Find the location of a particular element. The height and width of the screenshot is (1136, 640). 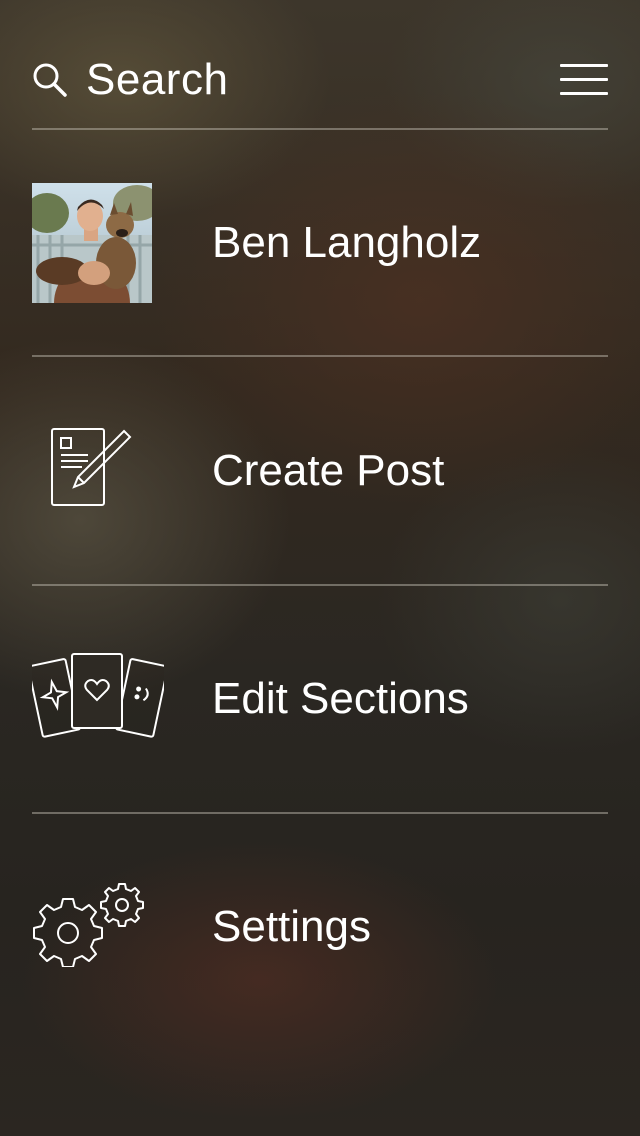

search-button: Search is located at coordinates (130, 80).